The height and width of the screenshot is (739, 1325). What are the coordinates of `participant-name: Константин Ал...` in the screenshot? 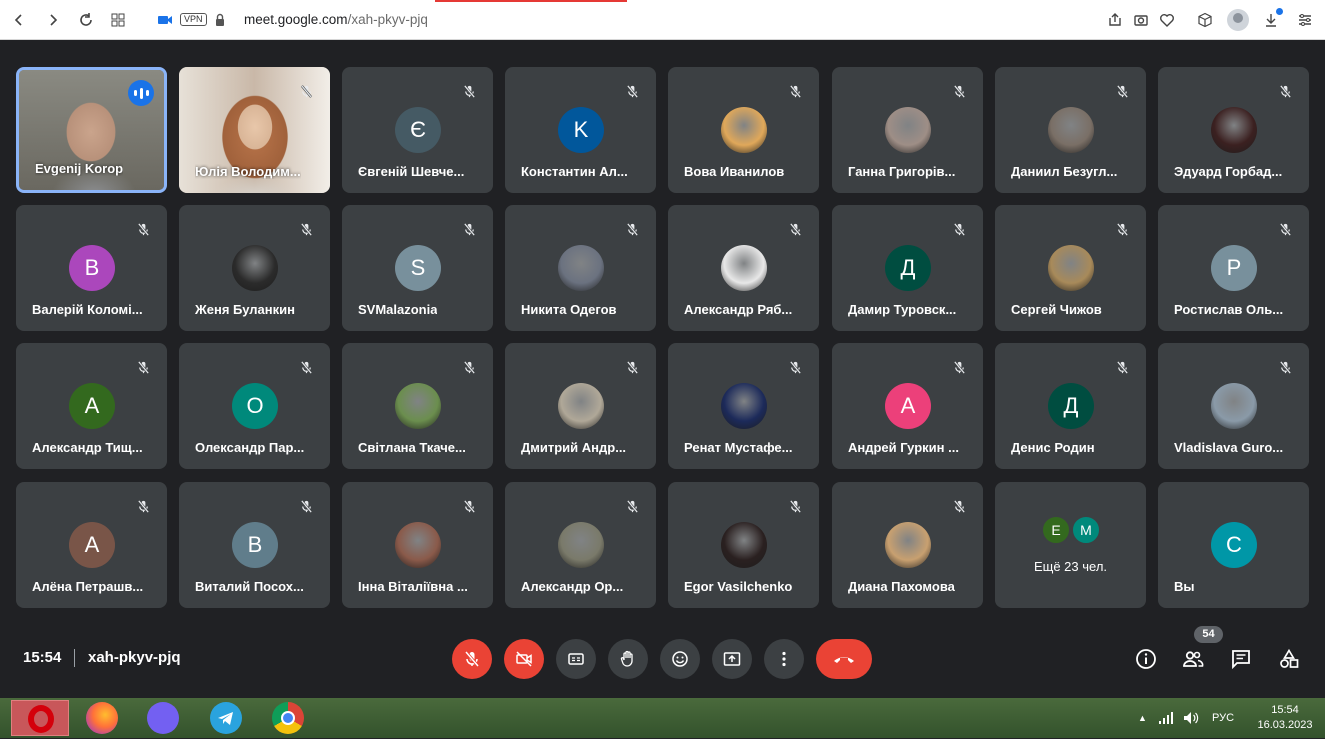 It's located at (574, 171).